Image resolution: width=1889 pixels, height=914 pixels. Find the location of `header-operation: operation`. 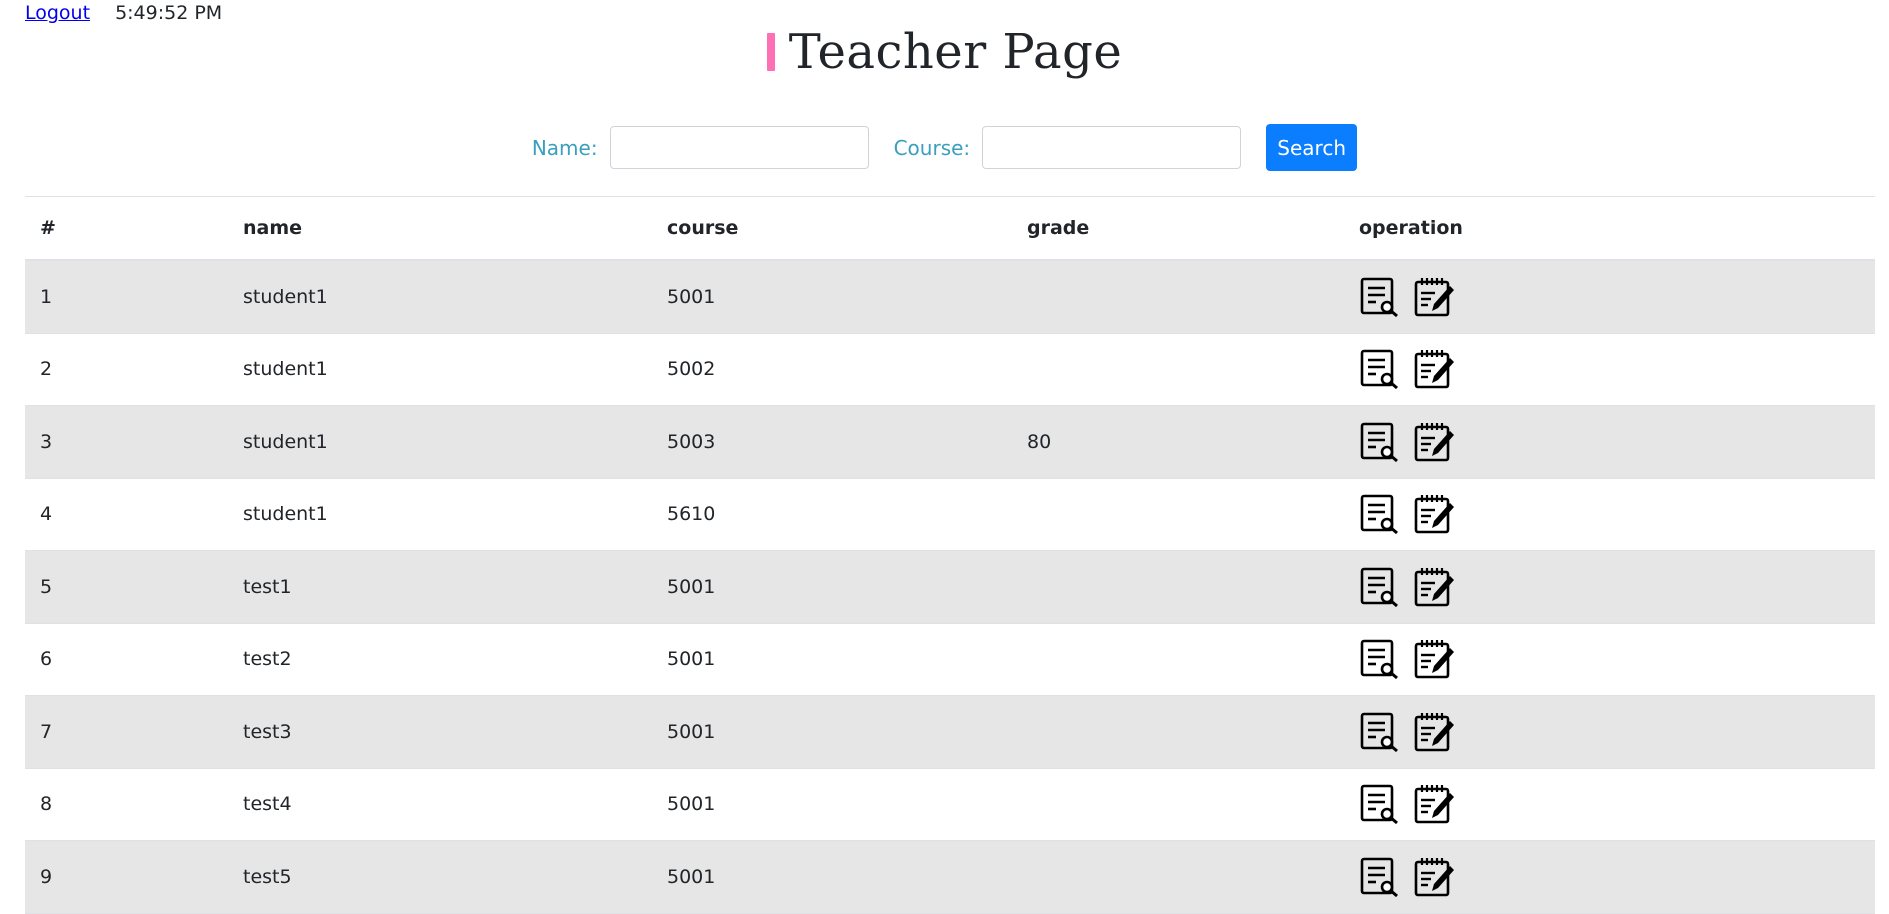

header-operation: operation is located at coordinates (1411, 228).